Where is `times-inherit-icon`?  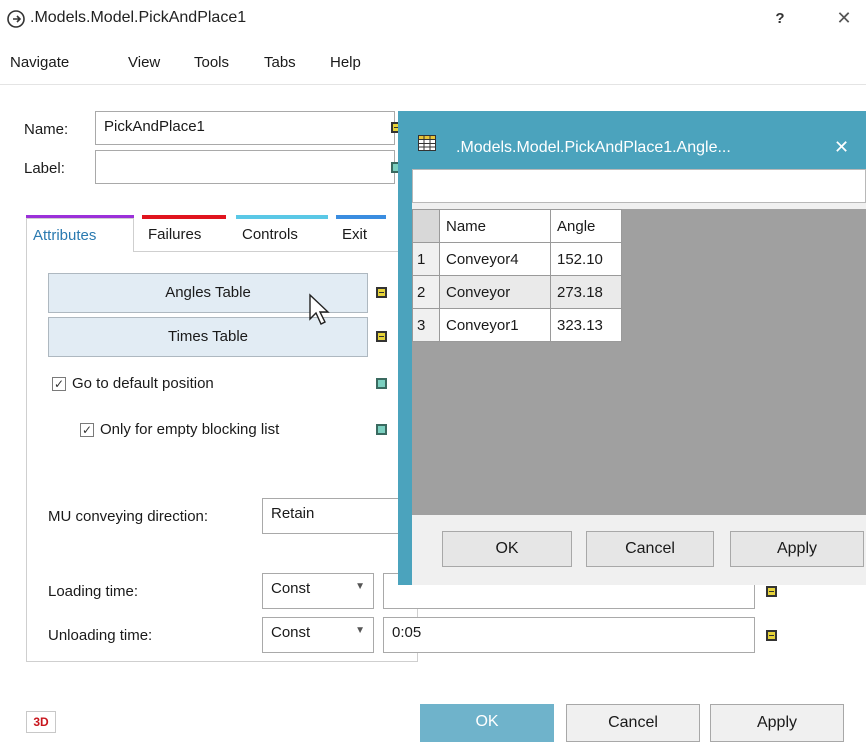
times-inherit-icon is located at coordinates (381, 336).